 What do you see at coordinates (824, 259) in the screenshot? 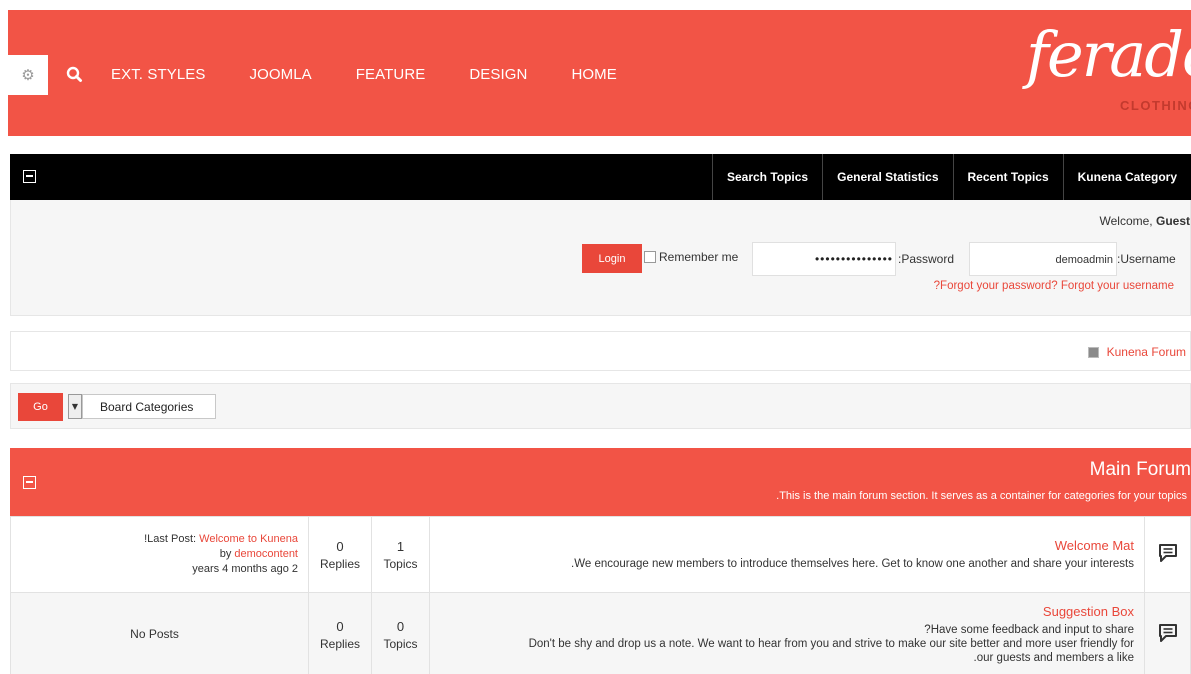
I see `password-field: •••••••••••••••` at bounding box center [824, 259].